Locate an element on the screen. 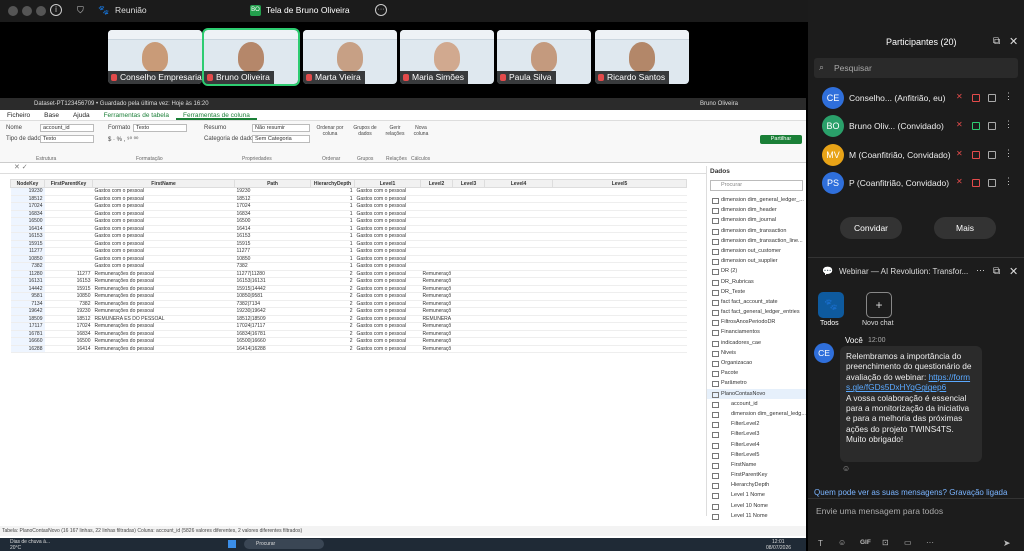 Image resolution: width=1024 pixels, height=551 pixels. data-type-select: Texto is located at coordinates (67, 139).